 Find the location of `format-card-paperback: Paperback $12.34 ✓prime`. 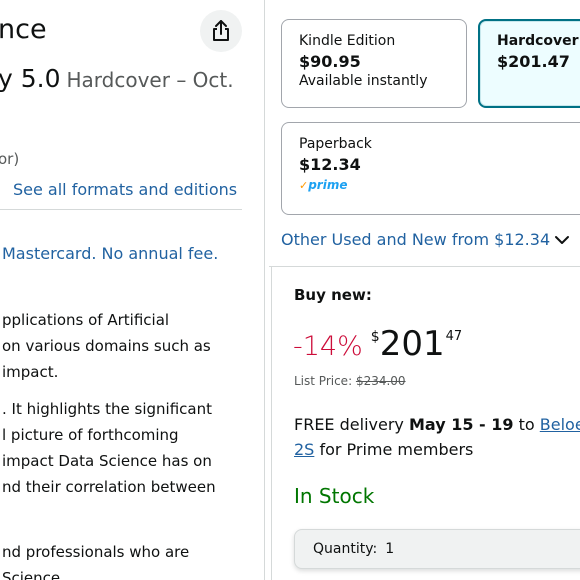

format-card-paperback: Paperback $12.34 ✓prime is located at coordinates (430, 168).